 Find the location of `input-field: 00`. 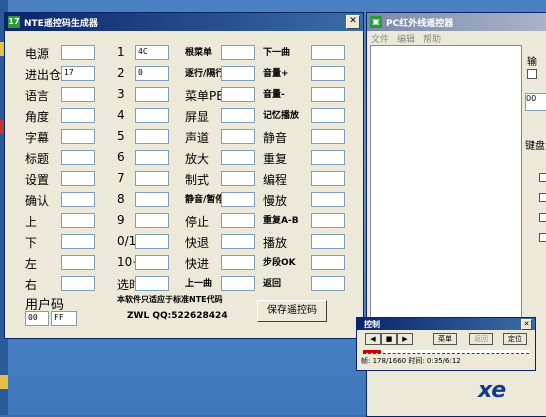

input-field: 00 is located at coordinates (535, 102).